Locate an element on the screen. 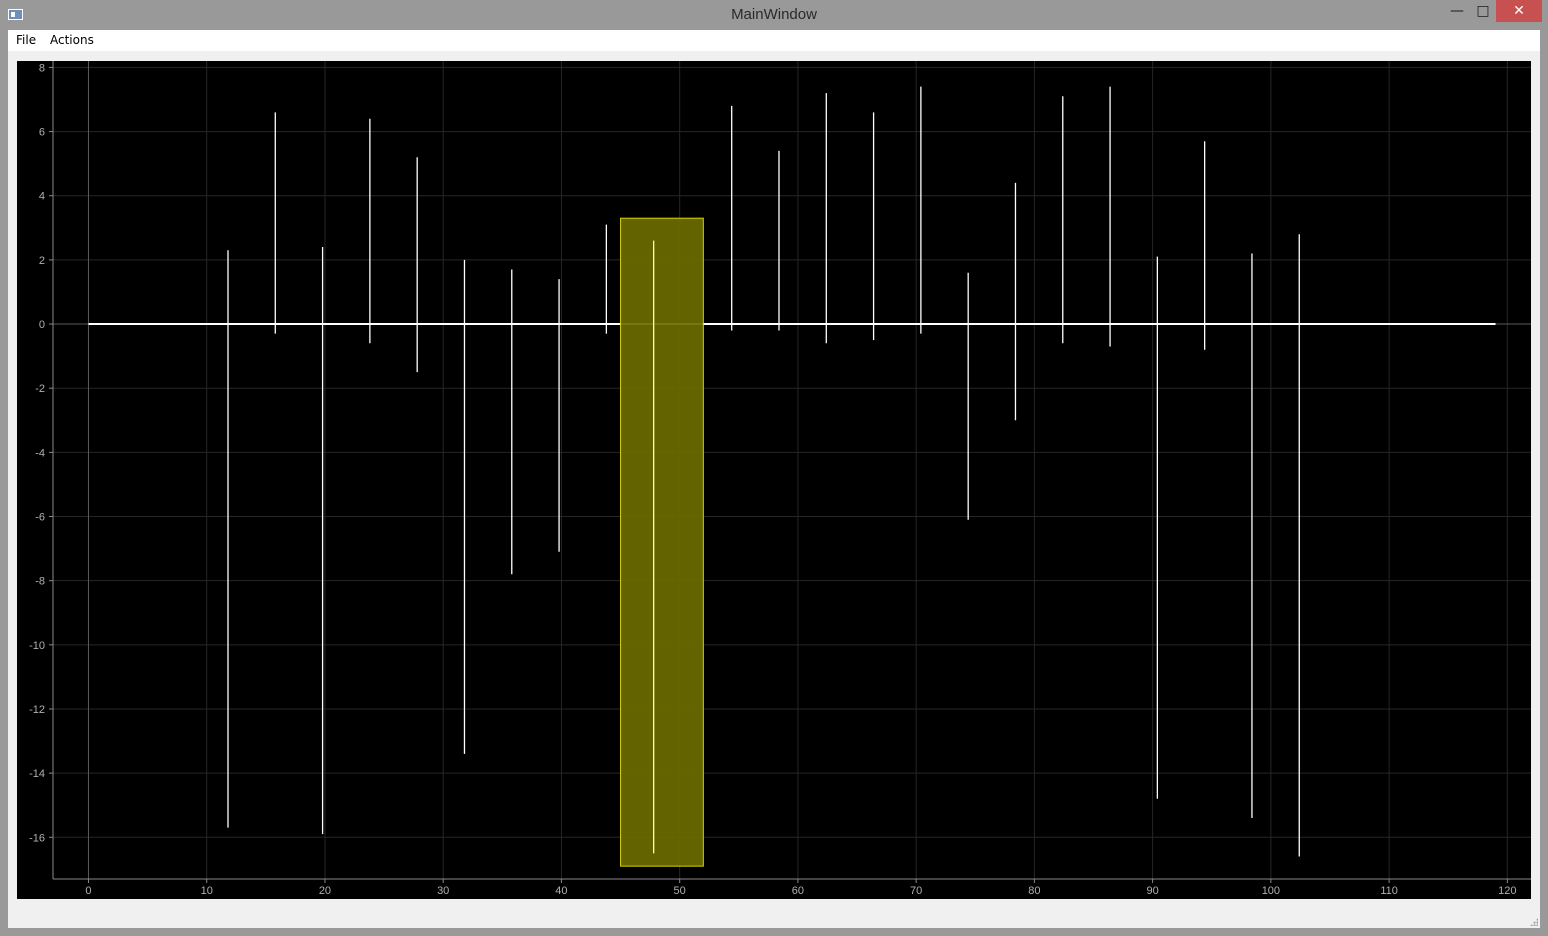  menu-bar: File Actions is located at coordinates (774, 40).